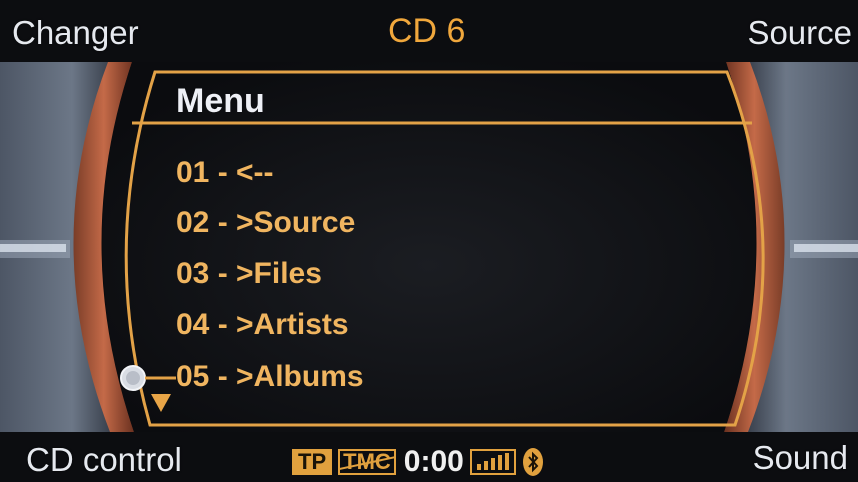  What do you see at coordinates (799, 32) in the screenshot?
I see `source-softkey: Source` at bounding box center [799, 32].